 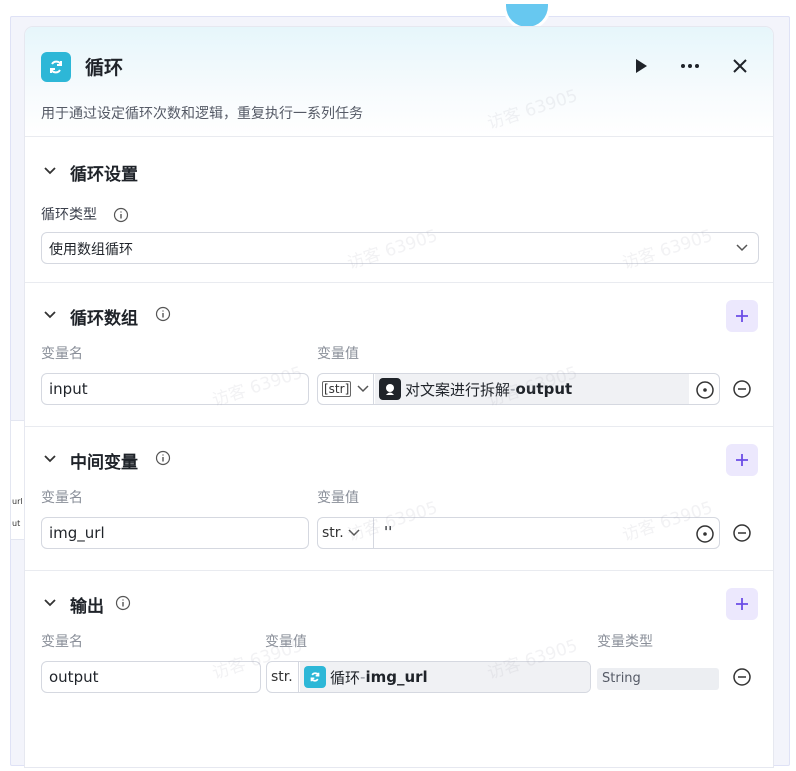 What do you see at coordinates (388, 532) in the screenshot?
I see `literal-value: ''` at bounding box center [388, 532].